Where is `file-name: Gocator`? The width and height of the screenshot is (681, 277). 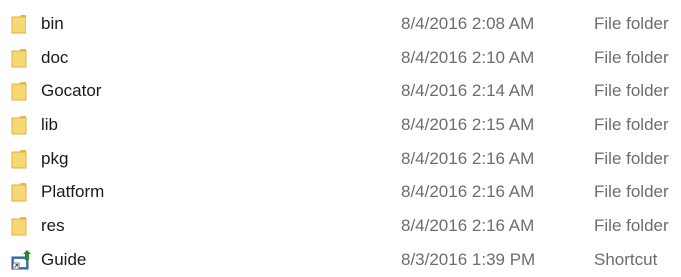 file-name: Gocator is located at coordinates (71, 91).